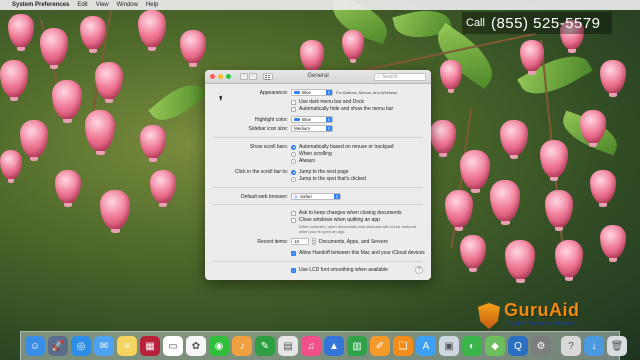  Describe the element at coordinates (380, 346) in the screenshot. I see `pages-icon: ✐` at that location.